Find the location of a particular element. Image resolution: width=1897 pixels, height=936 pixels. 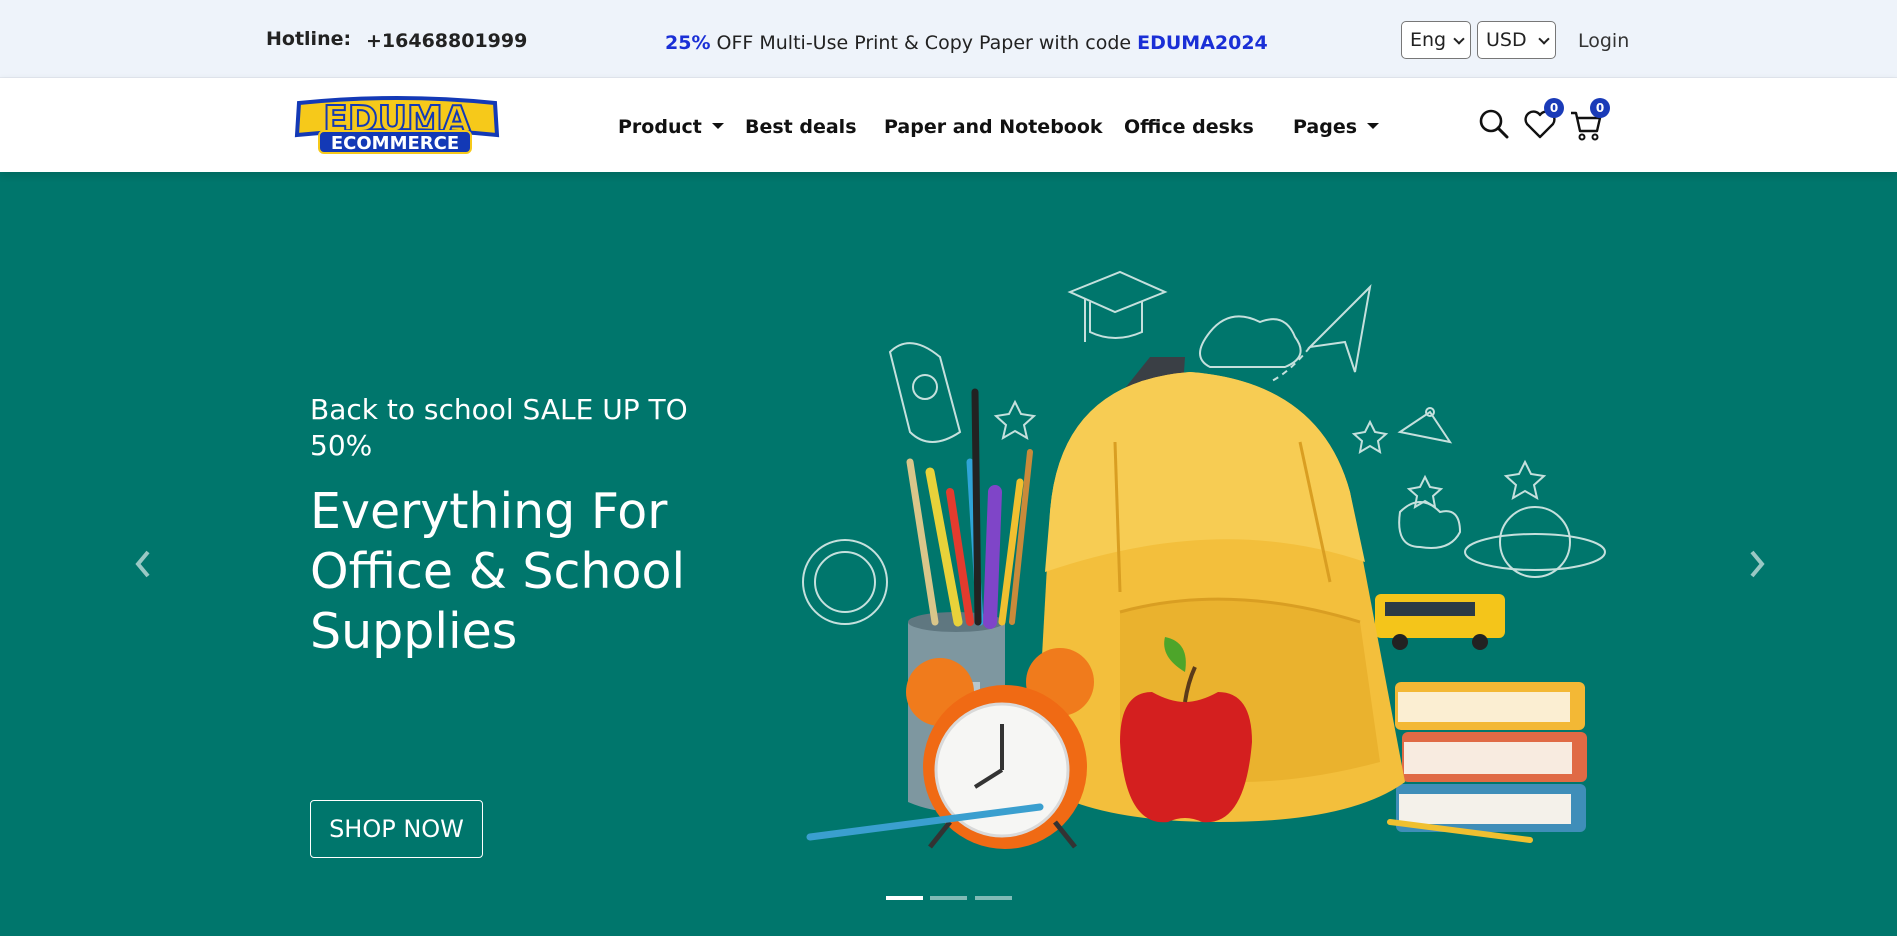

nav-pages-label: Pages is located at coordinates (1325, 127).